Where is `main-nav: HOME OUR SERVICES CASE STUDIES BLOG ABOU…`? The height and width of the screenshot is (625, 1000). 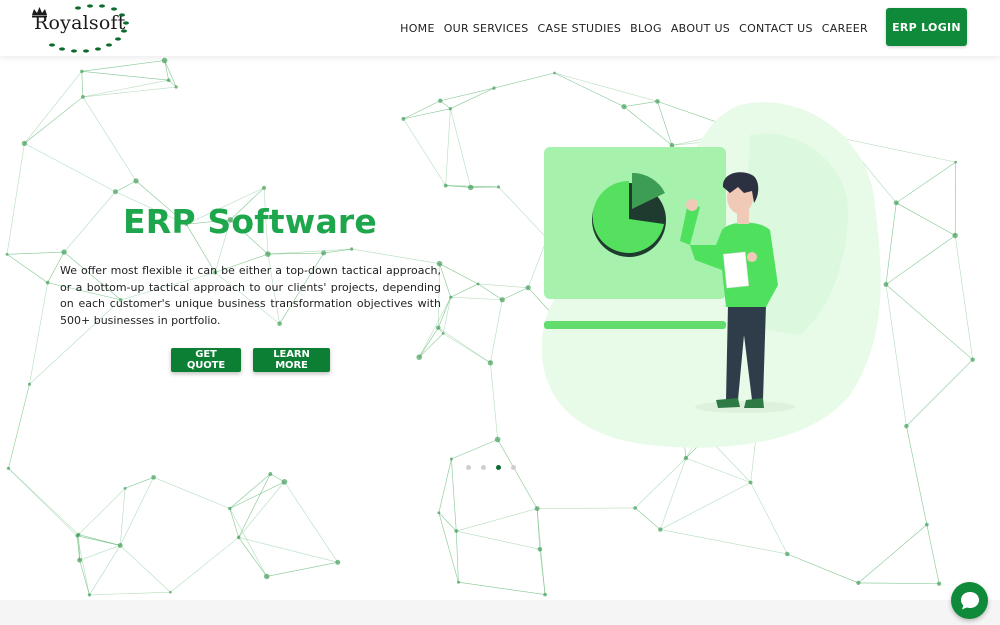 main-nav: HOME OUR SERVICES CASE STUDIES BLOG ABOU… is located at coordinates (629, 28).